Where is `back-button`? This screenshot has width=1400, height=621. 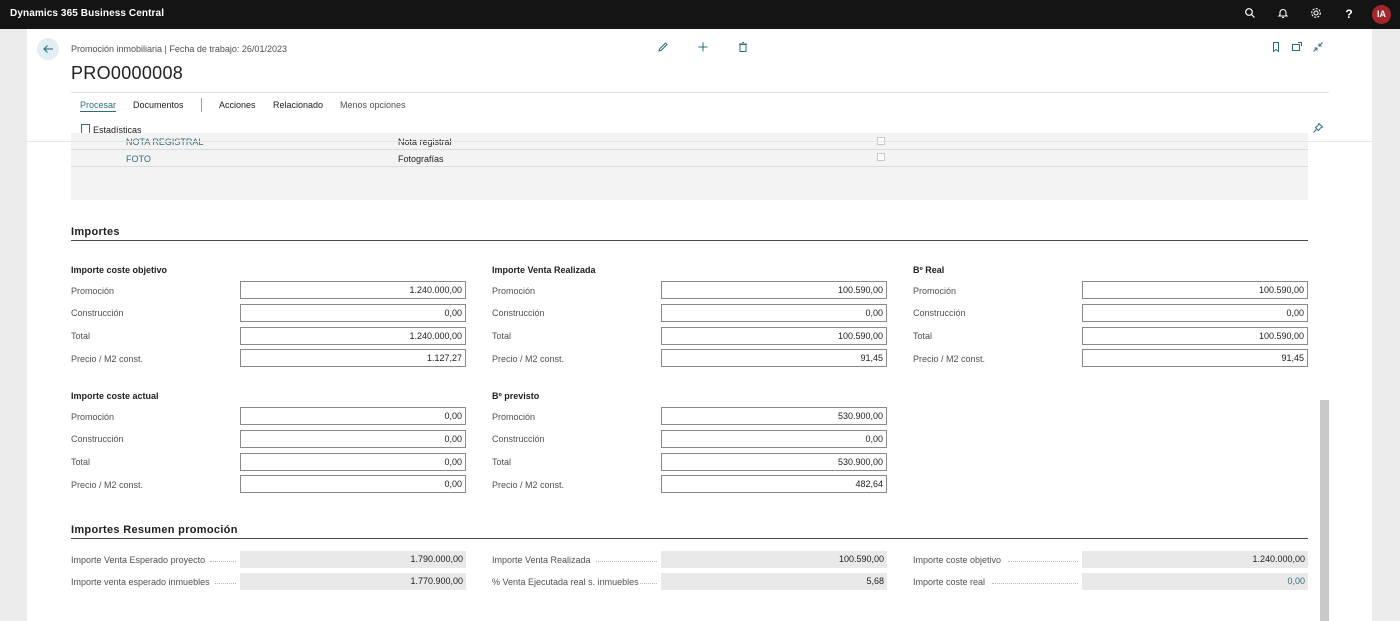 back-button is located at coordinates (48, 49).